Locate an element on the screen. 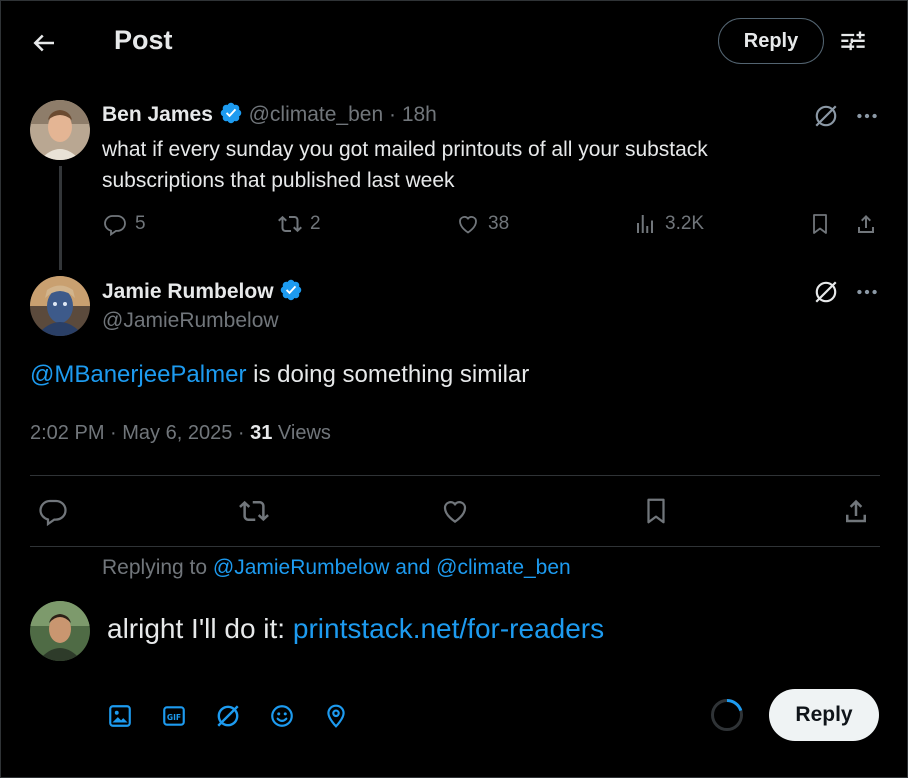 The width and height of the screenshot is (908, 778). replying-to-prefix: Replying to is located at coordinates (157, 567).